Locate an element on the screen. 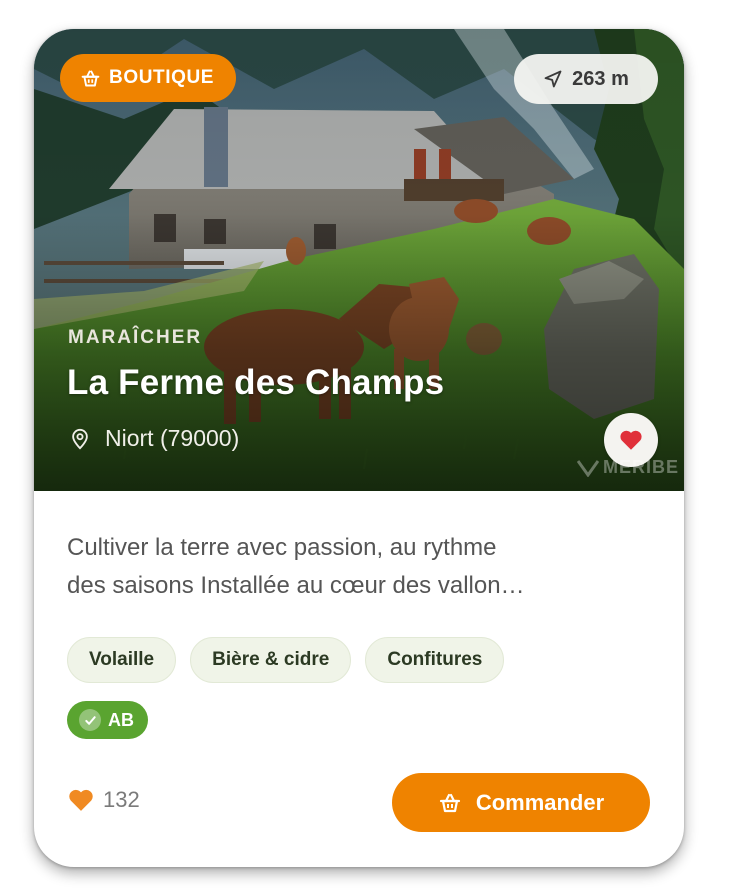  producer-title: La Ferme des Champs is located at coordinates (255, 383).